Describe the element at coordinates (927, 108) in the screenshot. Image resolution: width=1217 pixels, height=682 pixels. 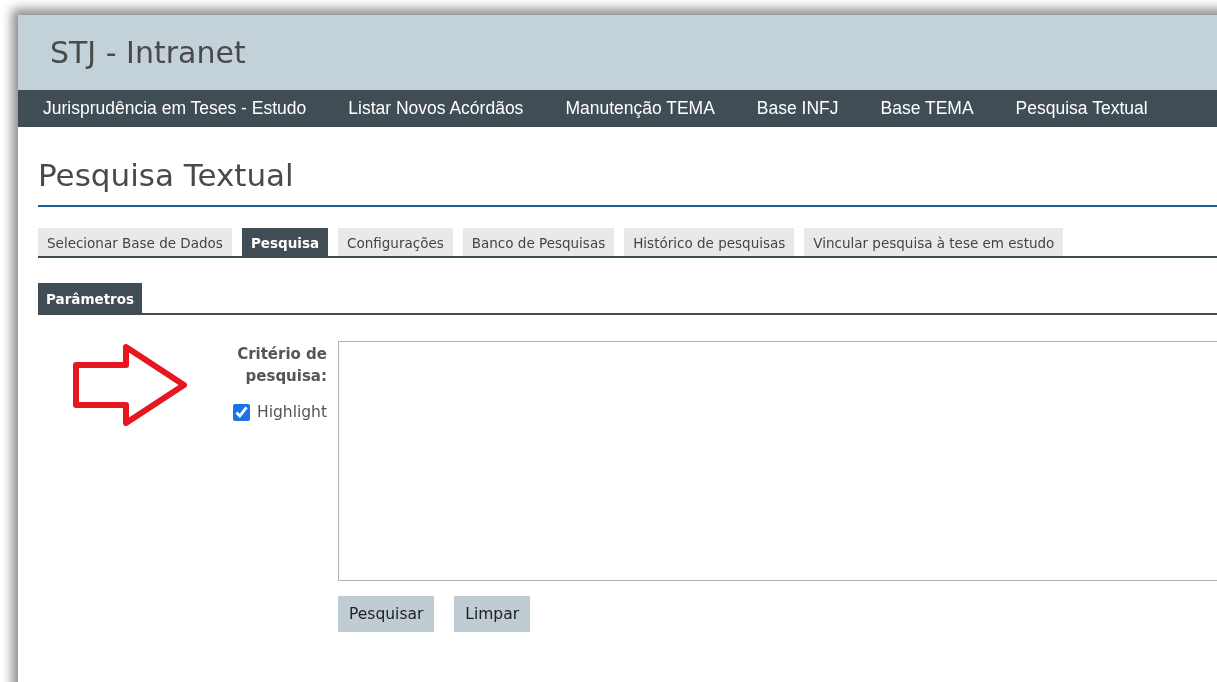
I see `nav-link: Base TEMA` at that location.